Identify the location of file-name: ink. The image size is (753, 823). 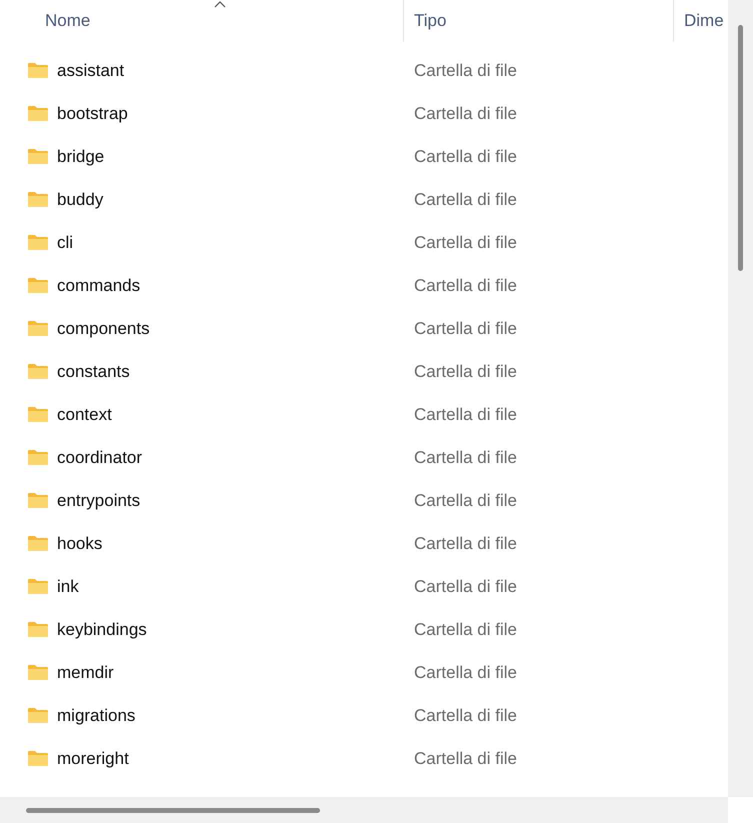
(68, 587).